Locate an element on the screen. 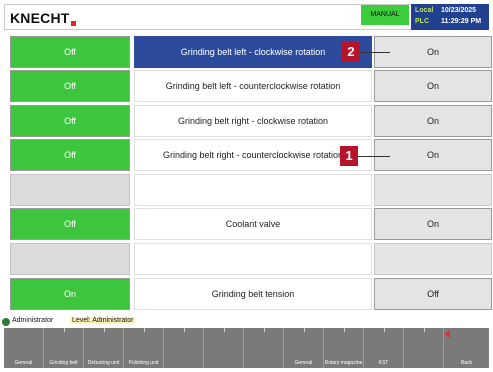 The height and width of the screenshot is (372, 493). row3-off-button: Off is located at coordinates (70, 121).